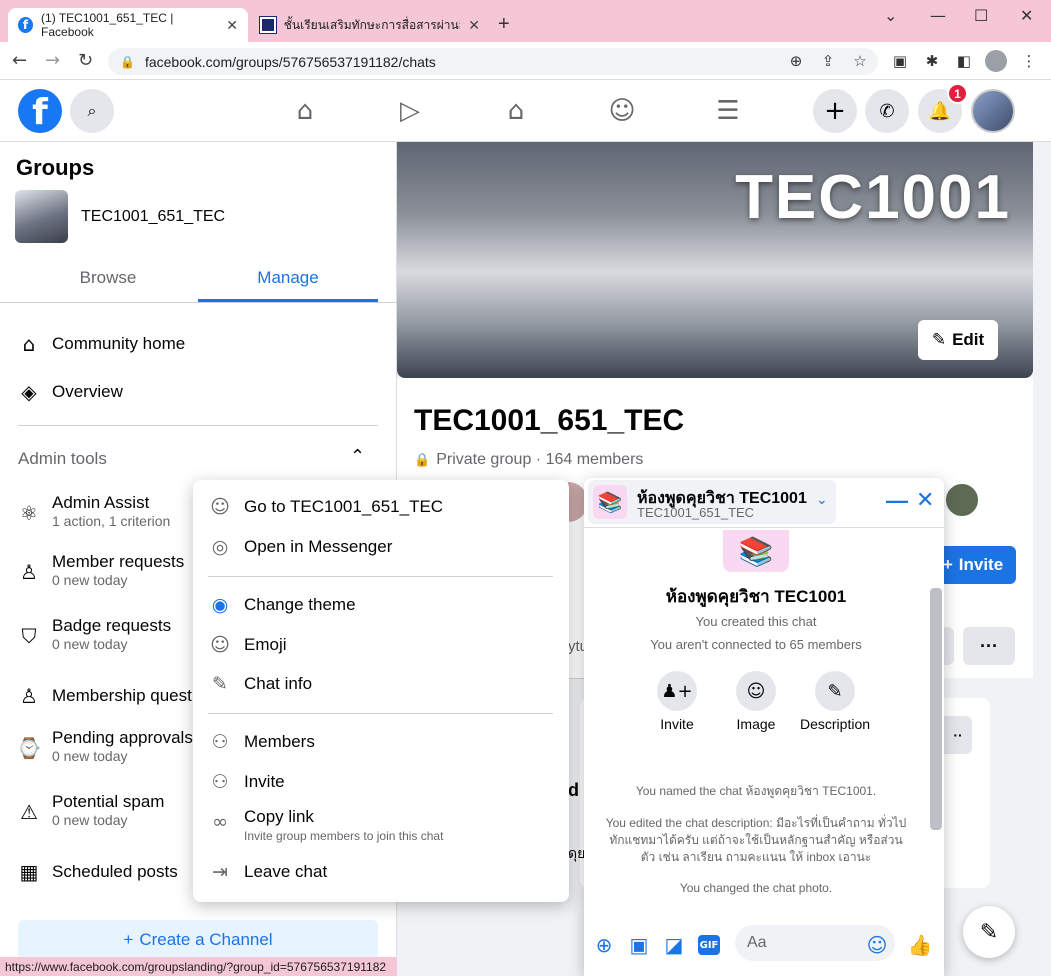  I want to click on plus-circle-icon: ⊕, so click(604, 945).